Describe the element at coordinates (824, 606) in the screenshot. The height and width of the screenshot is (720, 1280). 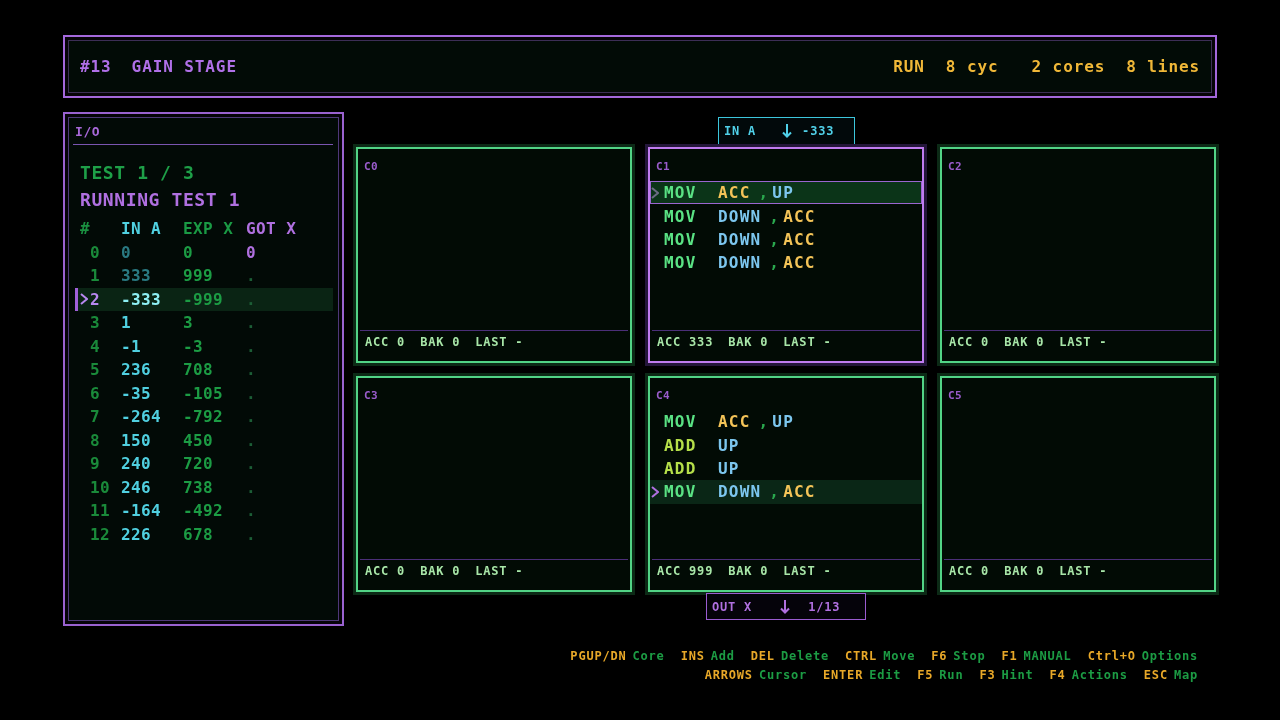
I see `port-value: 1/13` at that location.